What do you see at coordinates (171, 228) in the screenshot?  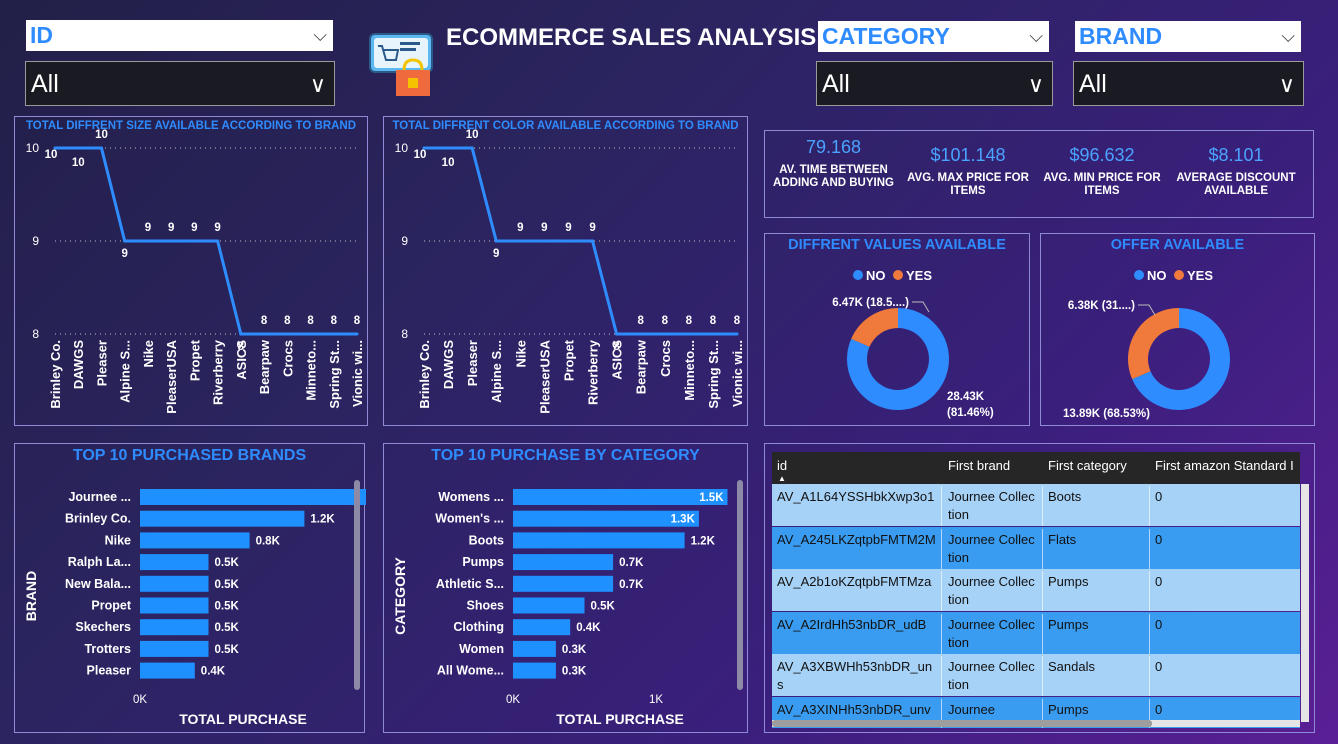 I see `data-label: 9` at bounding box center [171, 228].